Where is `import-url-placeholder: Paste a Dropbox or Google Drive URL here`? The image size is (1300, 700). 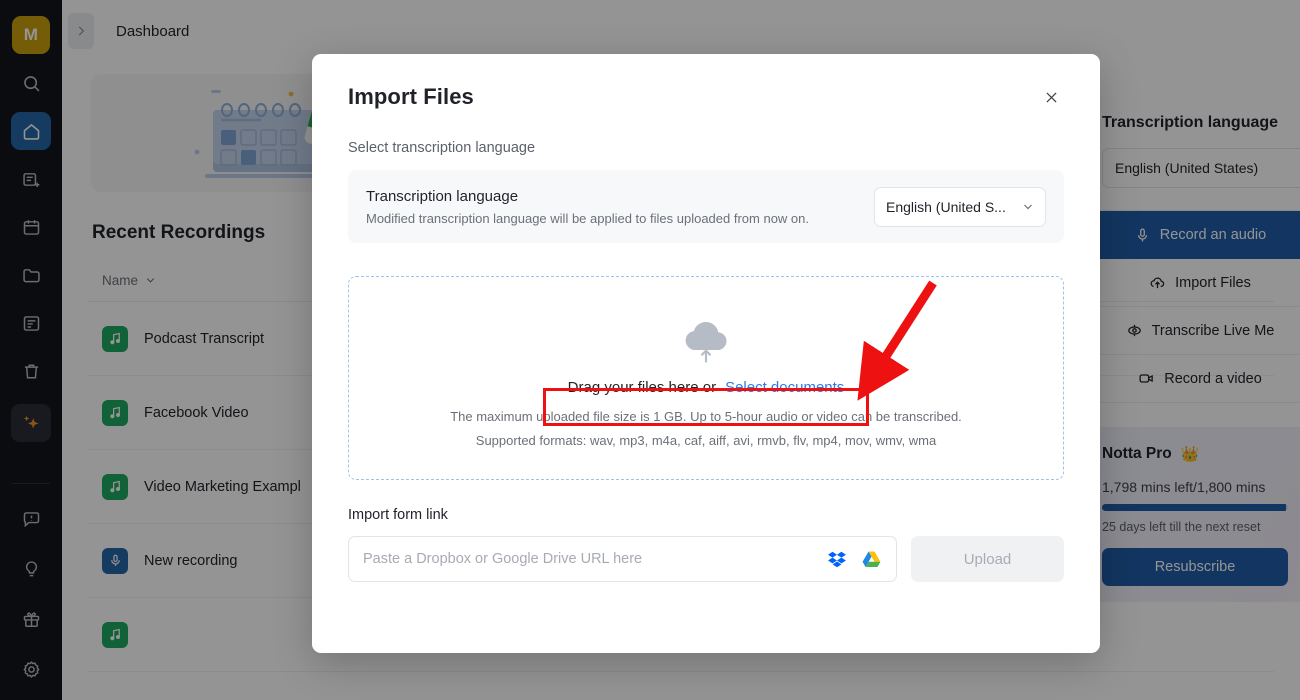 import-url-placeholder: Paste a Dropbox or Google Drive URL here is located at coordinates (503, 559).